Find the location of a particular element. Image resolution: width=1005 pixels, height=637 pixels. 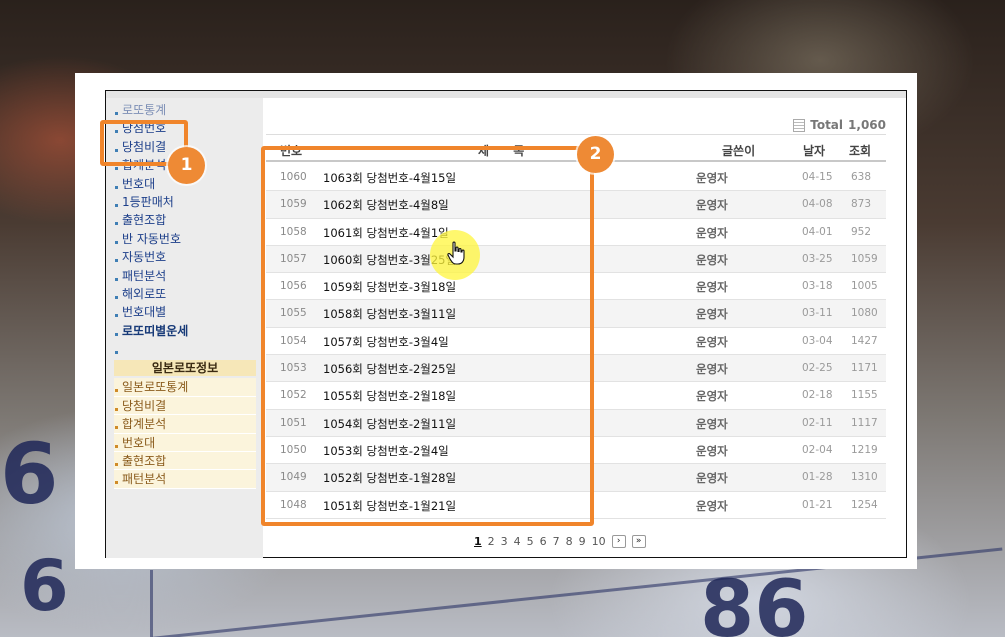

step-badge-2: 2 is located at coordinates (595, 154).